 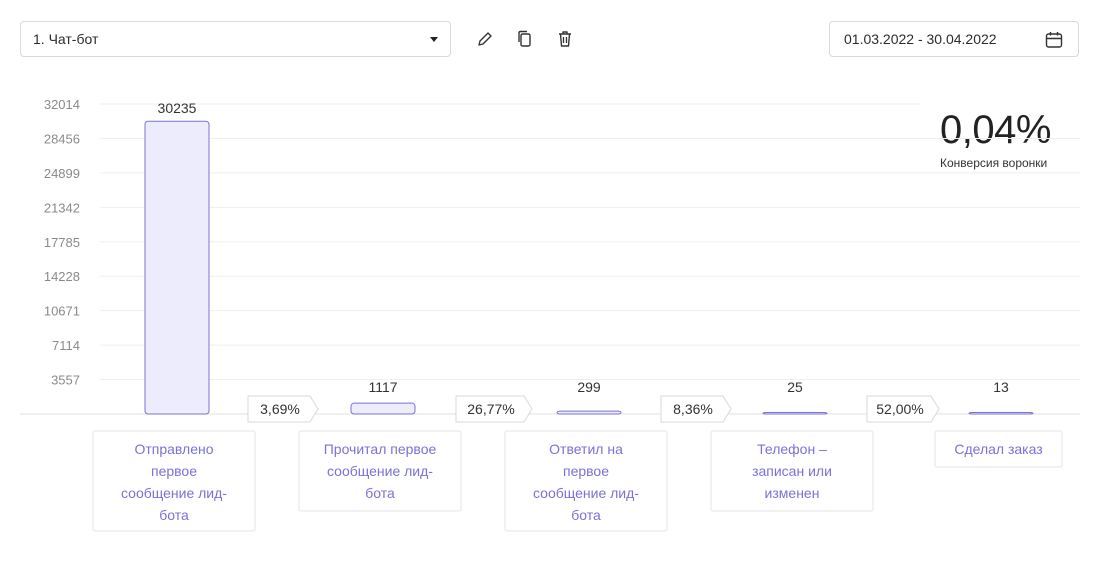 What do you see at coordinates (62, 242) in the screenshot?
I see `y-tick-label: 17785` at bounding box center [62, 242].